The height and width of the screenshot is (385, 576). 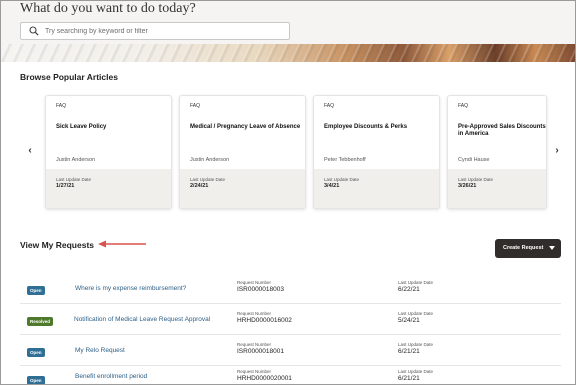 What do you see at coordinates (40, 321) in the screenshot?
I see `status-badge: Resolved` at bounding box center [40, 321].